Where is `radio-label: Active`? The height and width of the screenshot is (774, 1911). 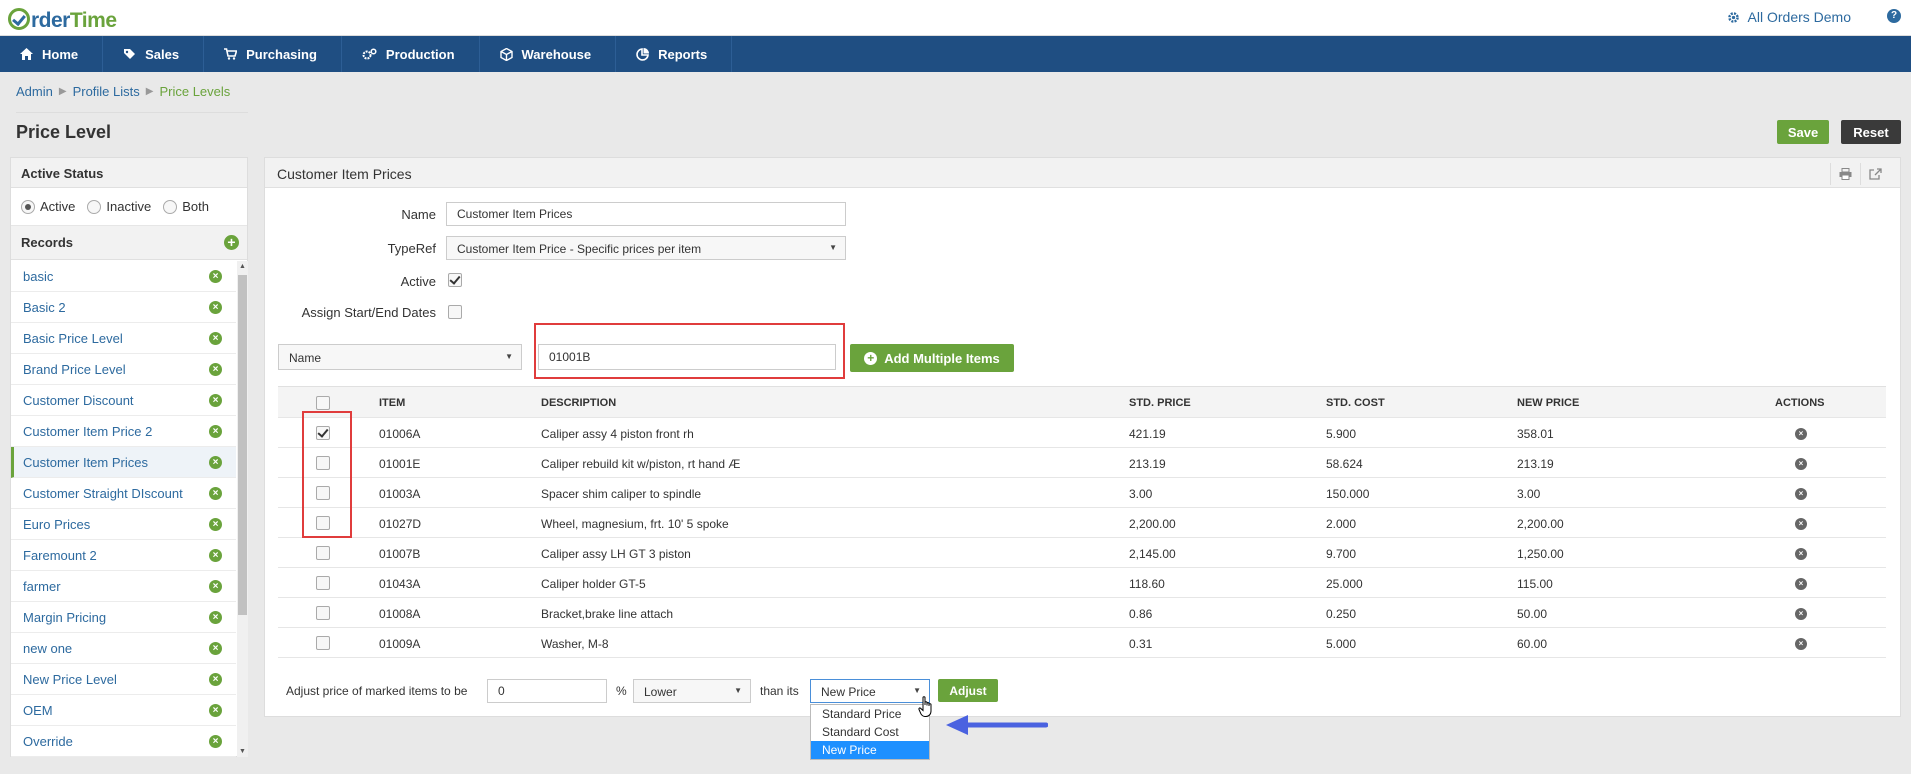 radio-label: Active is located at coordinates (58, 206).